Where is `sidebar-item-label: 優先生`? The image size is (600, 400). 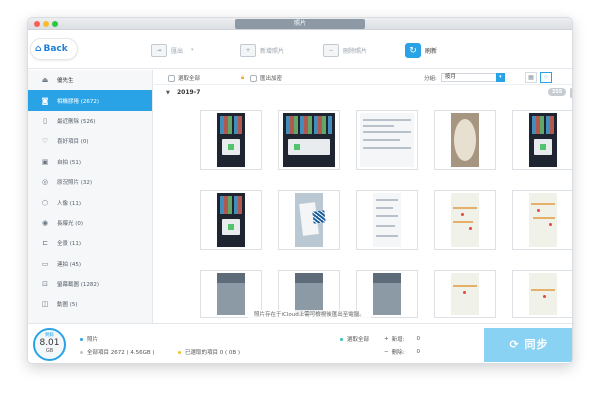 sidebar-item-label: 優先生 is located at coordinates (65, 81).